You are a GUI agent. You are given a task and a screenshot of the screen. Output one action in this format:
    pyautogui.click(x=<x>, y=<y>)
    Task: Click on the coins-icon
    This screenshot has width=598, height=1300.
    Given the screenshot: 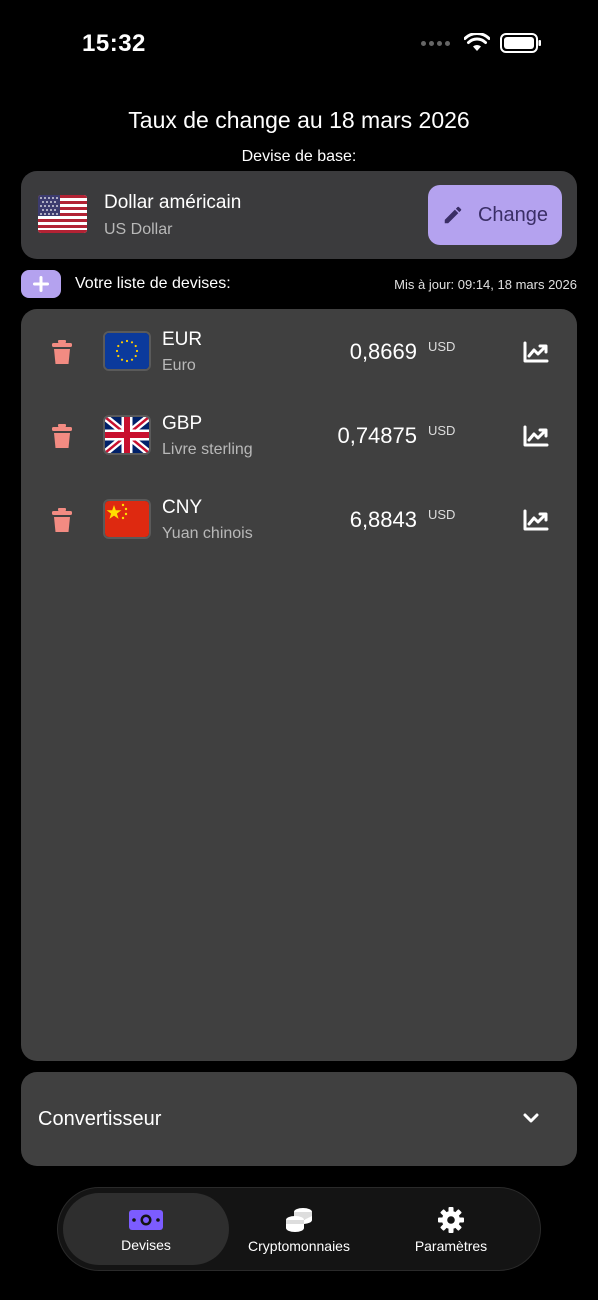 What is the action you would take?
    pyautogui.click(x=299, y=1220)
    